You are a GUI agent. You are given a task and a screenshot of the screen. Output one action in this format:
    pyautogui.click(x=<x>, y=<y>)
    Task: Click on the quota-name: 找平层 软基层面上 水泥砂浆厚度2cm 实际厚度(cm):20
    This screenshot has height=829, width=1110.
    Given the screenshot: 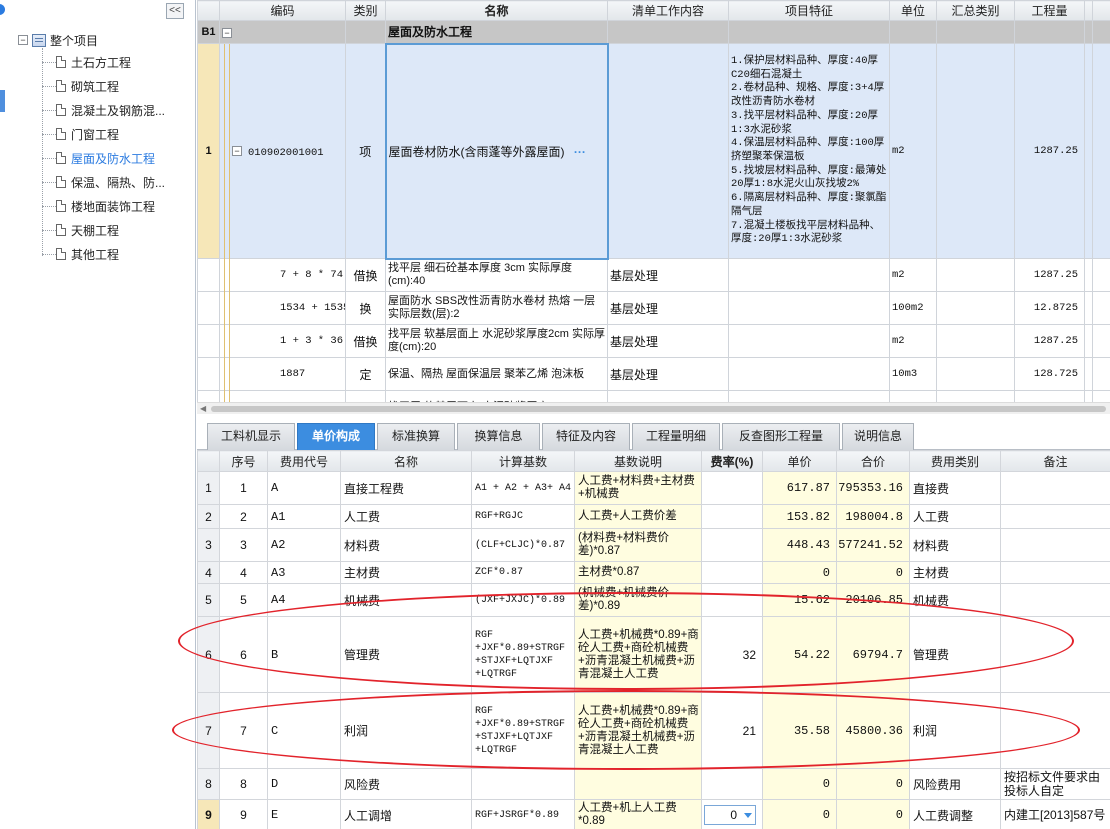 What is the action you would take?
    pyautogui.click(x=496, y=341)
    